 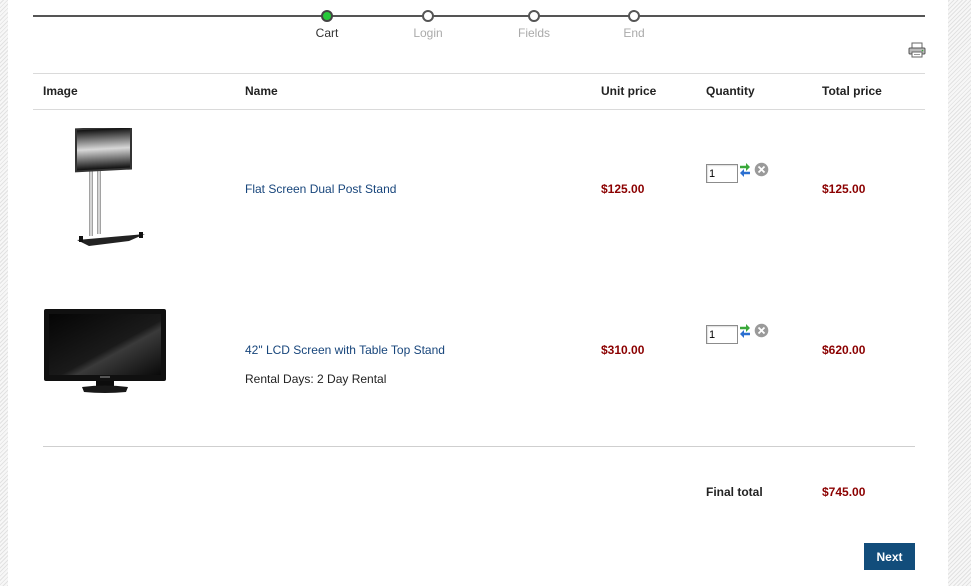 What do you see at coordinates (428, 25) in the screenshot?
I see `step-login: Login` at bounding box center [428, 25].